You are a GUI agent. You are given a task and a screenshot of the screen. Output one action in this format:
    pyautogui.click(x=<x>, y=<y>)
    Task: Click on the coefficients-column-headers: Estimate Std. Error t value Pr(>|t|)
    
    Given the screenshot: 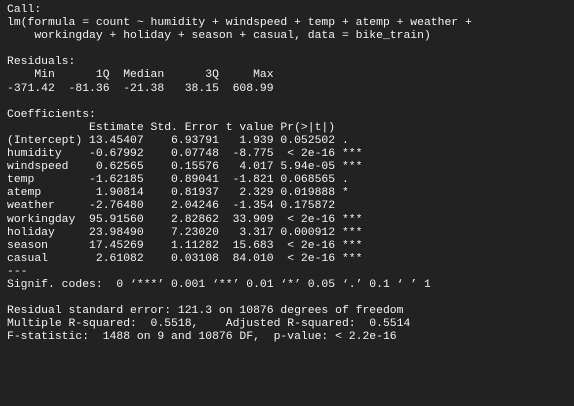 What is the action you would take?
    pyautogui.click(x=185, y=127)
    